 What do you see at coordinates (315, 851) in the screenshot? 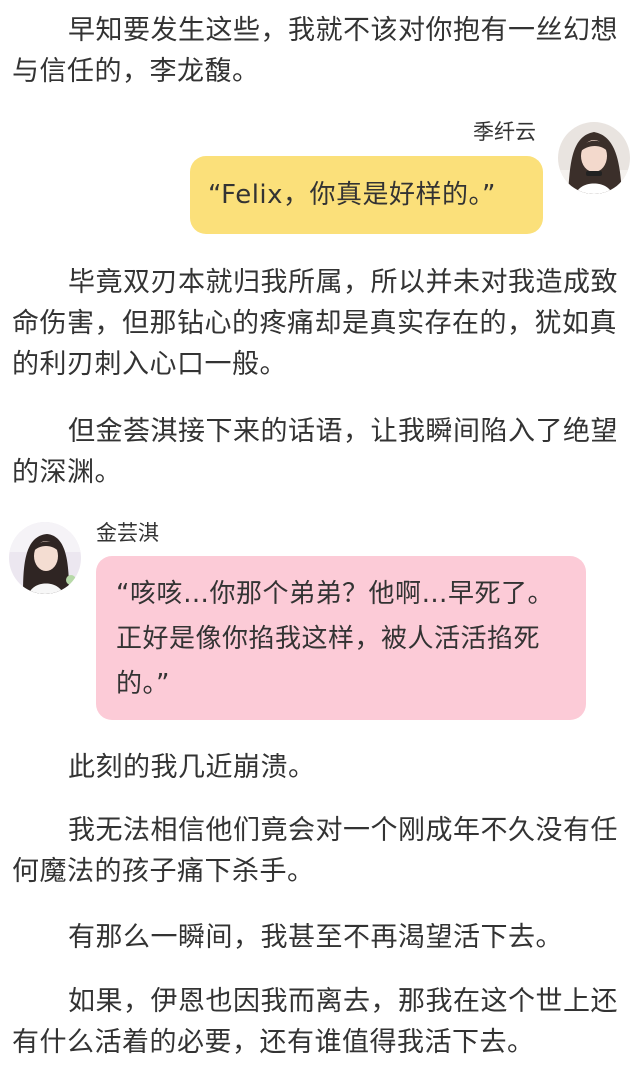
I see `story-paragraph: 我无法相信他们竟会对一个刚成年不久没有任何魔法的孩子痛下杀手。` at bounding box center [315, 851].